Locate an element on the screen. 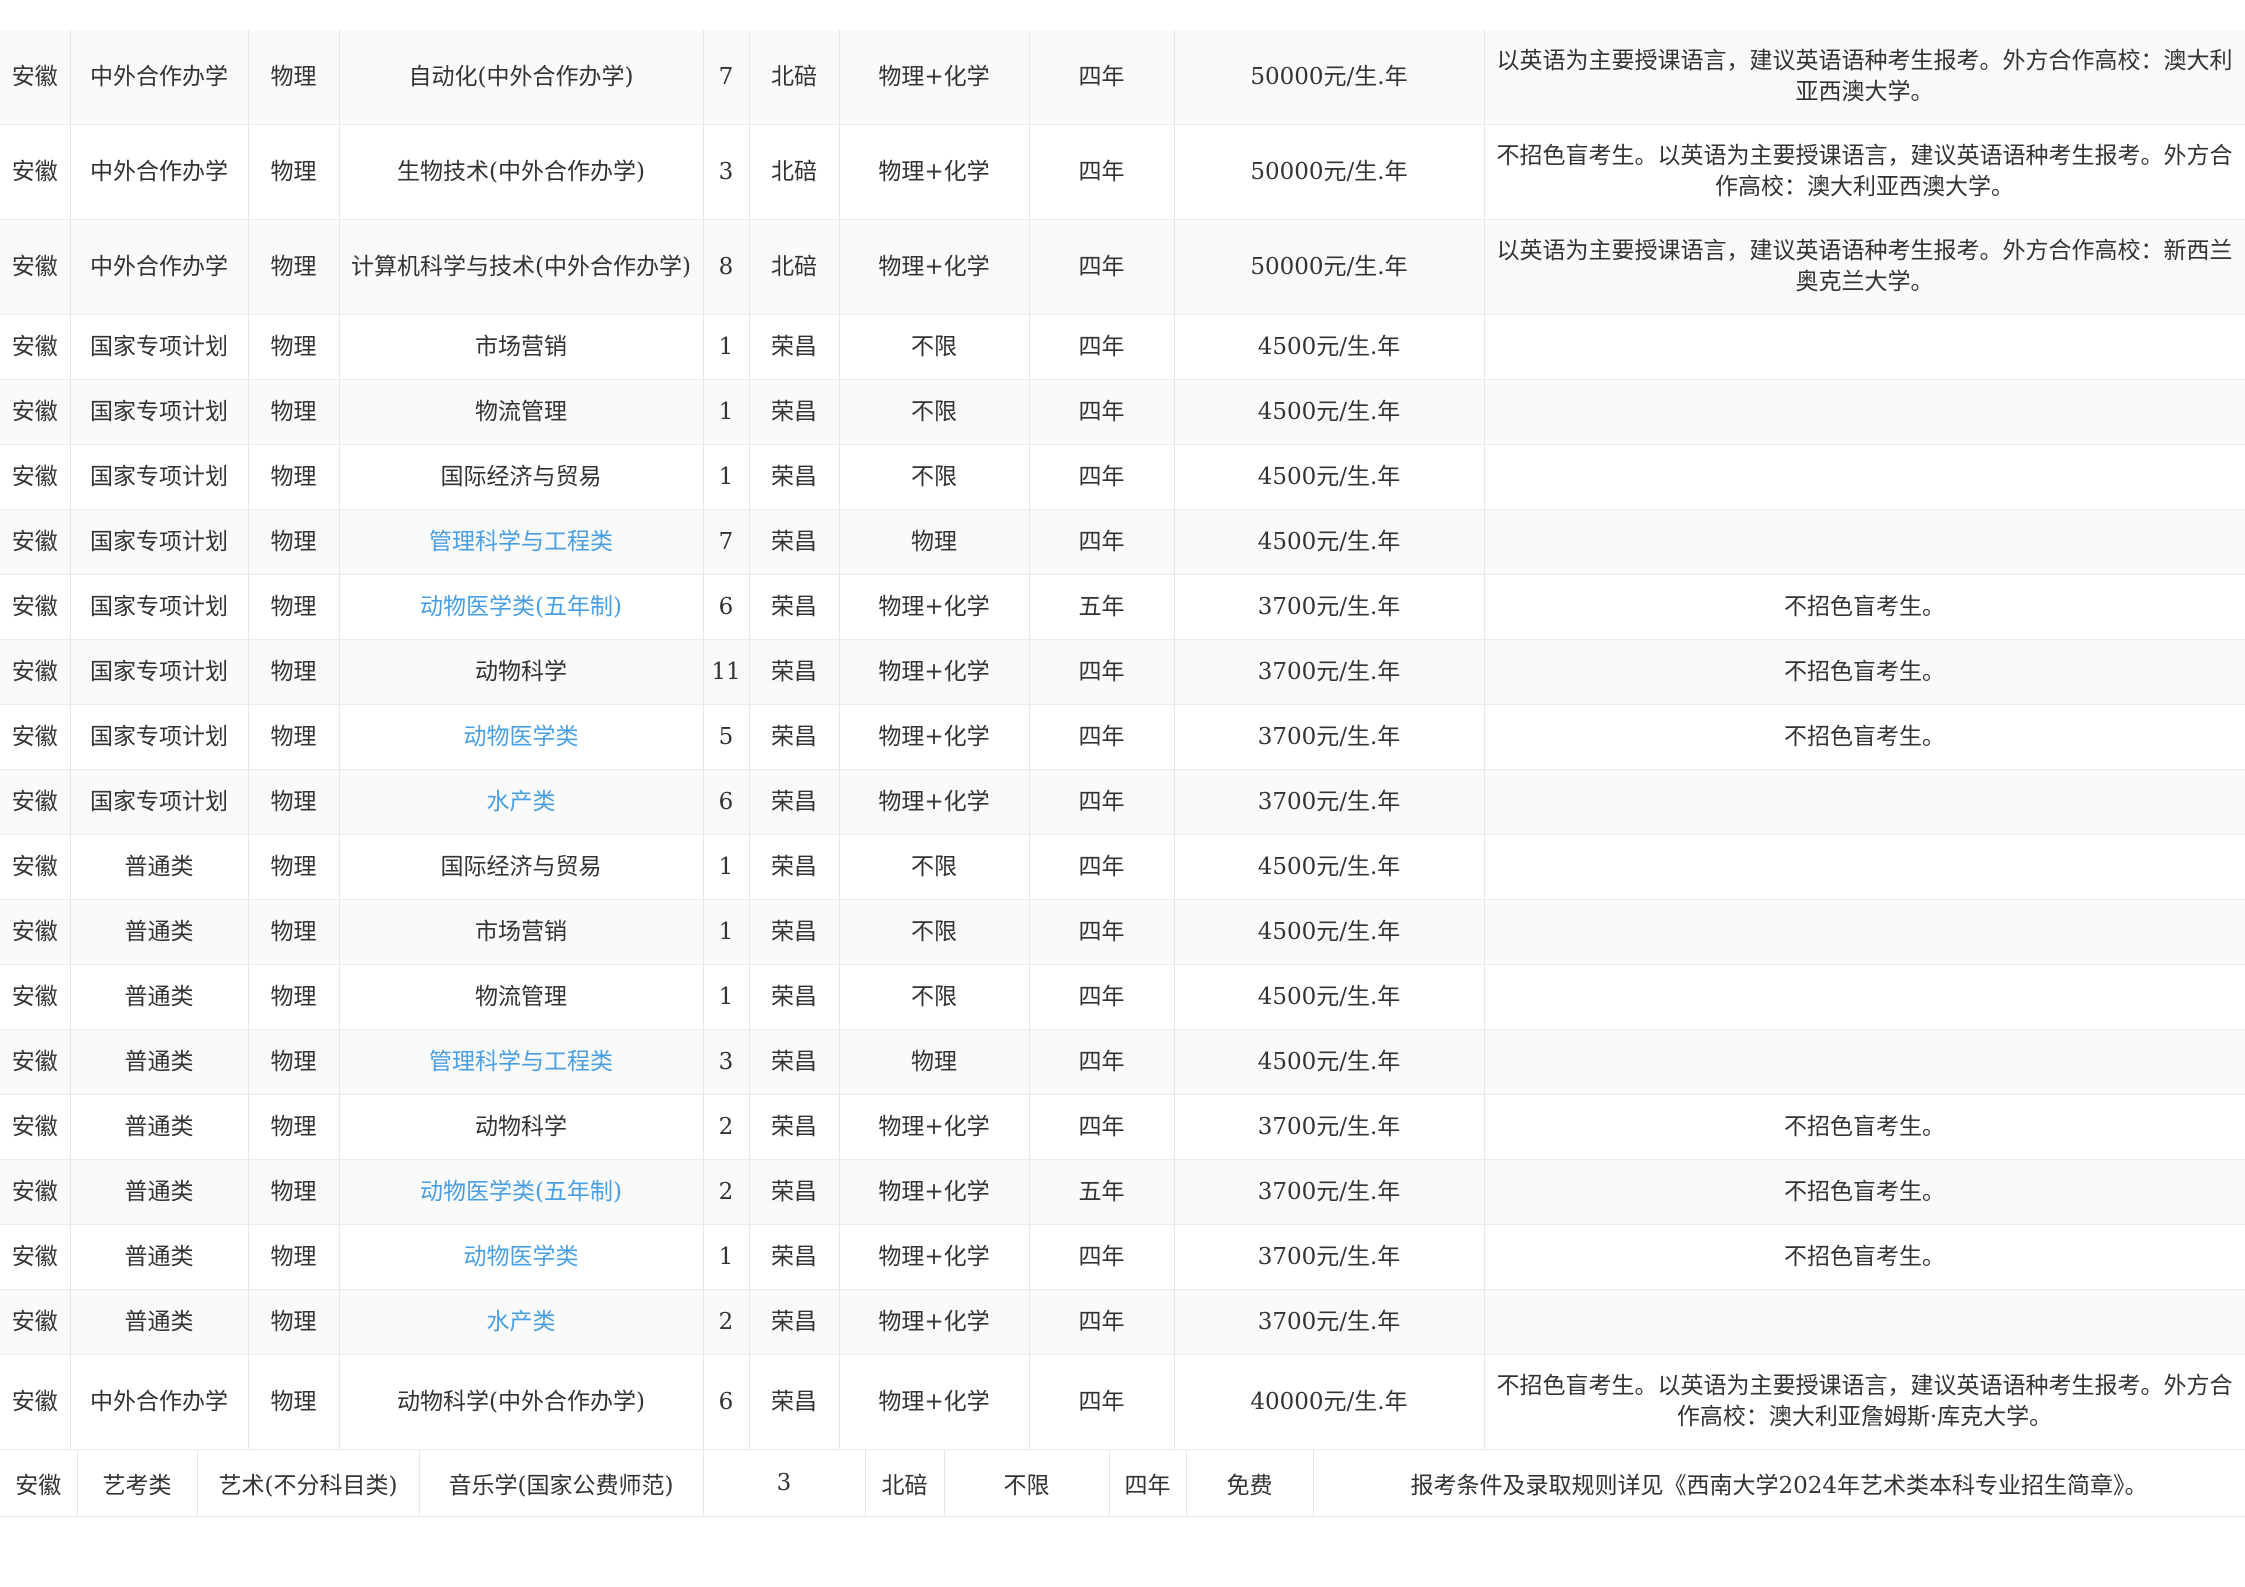  count-cell: 6 is located at coordinates (726, 802).